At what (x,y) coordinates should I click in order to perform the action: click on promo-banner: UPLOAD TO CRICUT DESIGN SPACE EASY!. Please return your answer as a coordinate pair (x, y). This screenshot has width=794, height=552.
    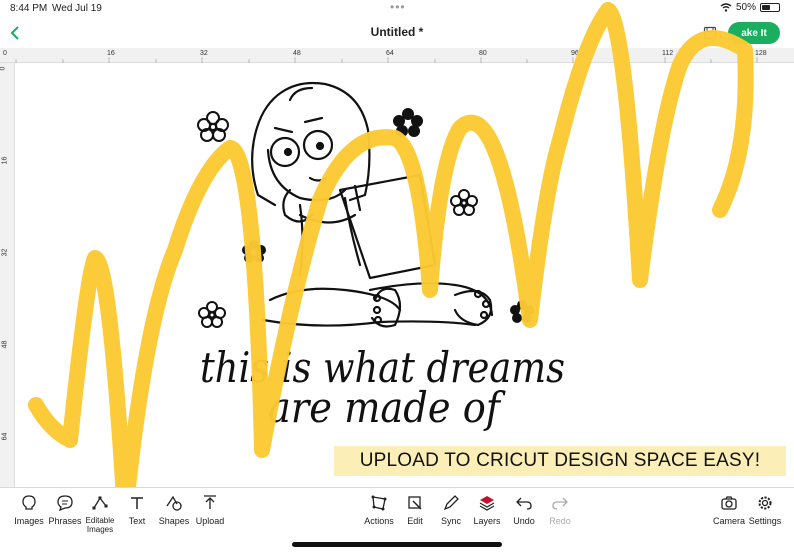
    Looking at the image, I should click on (560, 461).